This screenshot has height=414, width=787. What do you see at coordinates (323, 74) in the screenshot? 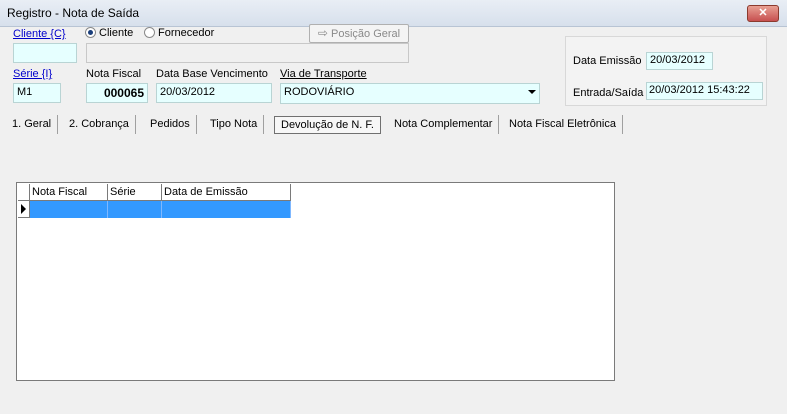
I see `via-transporte-label: Via de Transporte` at bounding box center [323, 74].